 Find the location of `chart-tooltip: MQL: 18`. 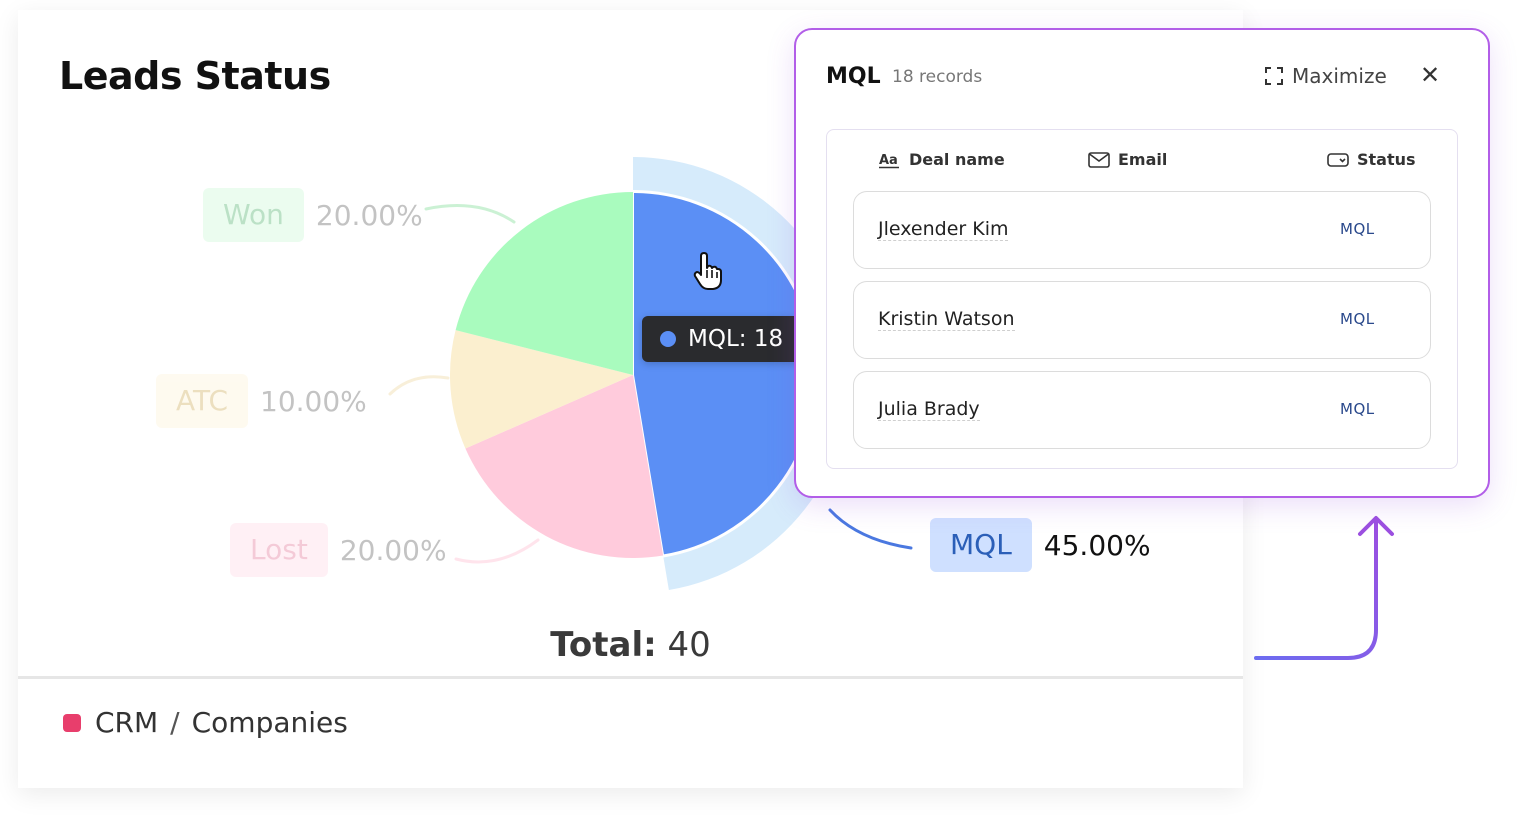

chart-tooltip: MQL: 18 is located at coordinates (722, 339).